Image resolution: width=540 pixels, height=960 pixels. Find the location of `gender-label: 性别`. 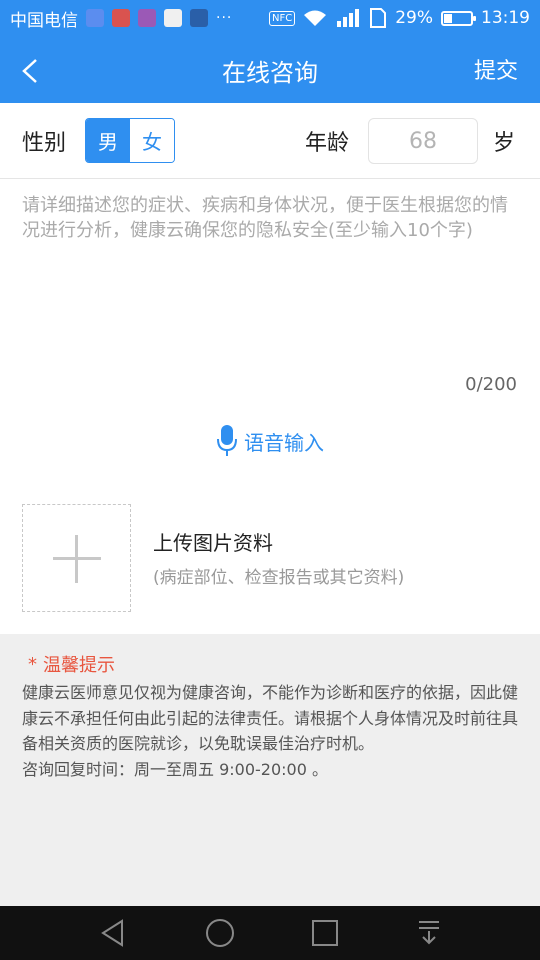

gender-label: 性别 is located at coordinates (44, 143).